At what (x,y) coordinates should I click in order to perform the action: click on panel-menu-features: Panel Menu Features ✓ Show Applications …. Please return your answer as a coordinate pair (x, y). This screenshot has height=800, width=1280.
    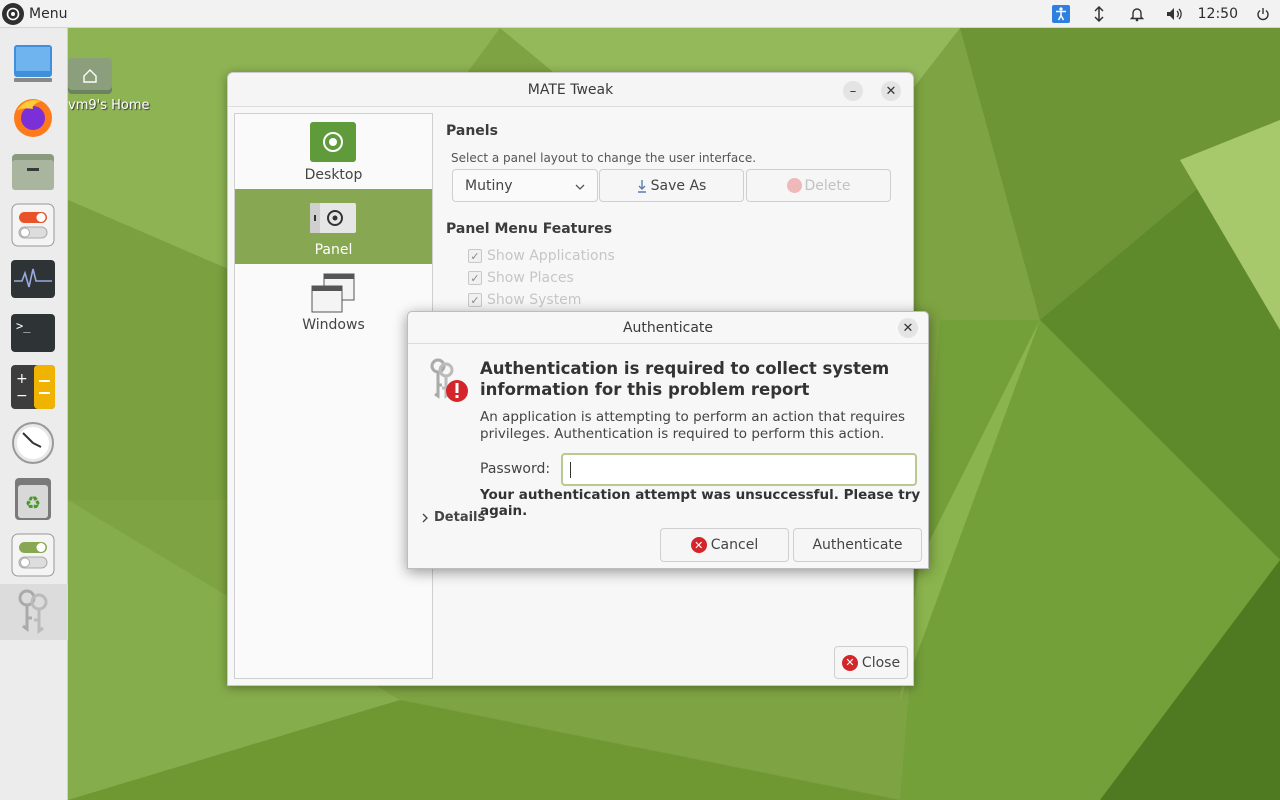
    Looking at the image, I should click on (530, 266).